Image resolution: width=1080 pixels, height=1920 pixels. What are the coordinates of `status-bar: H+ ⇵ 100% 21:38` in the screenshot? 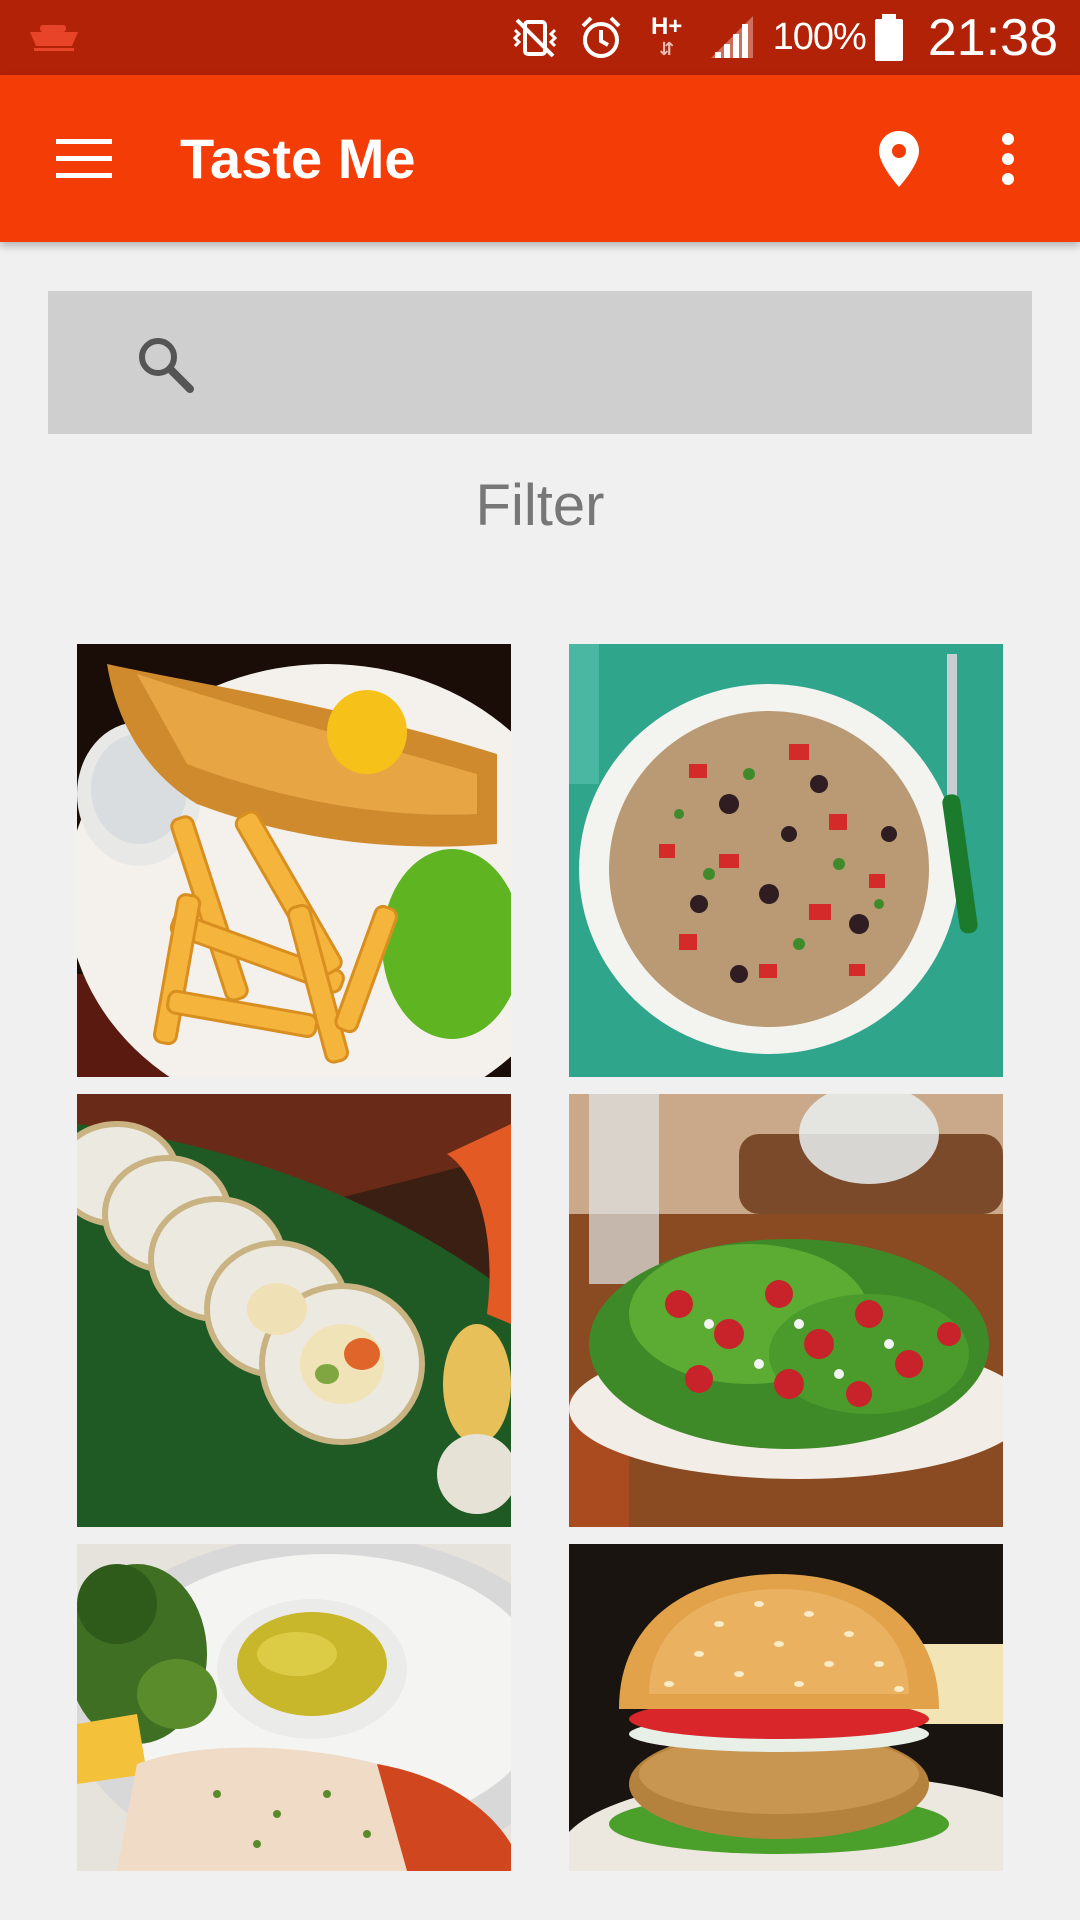 It's located at (540, 37).